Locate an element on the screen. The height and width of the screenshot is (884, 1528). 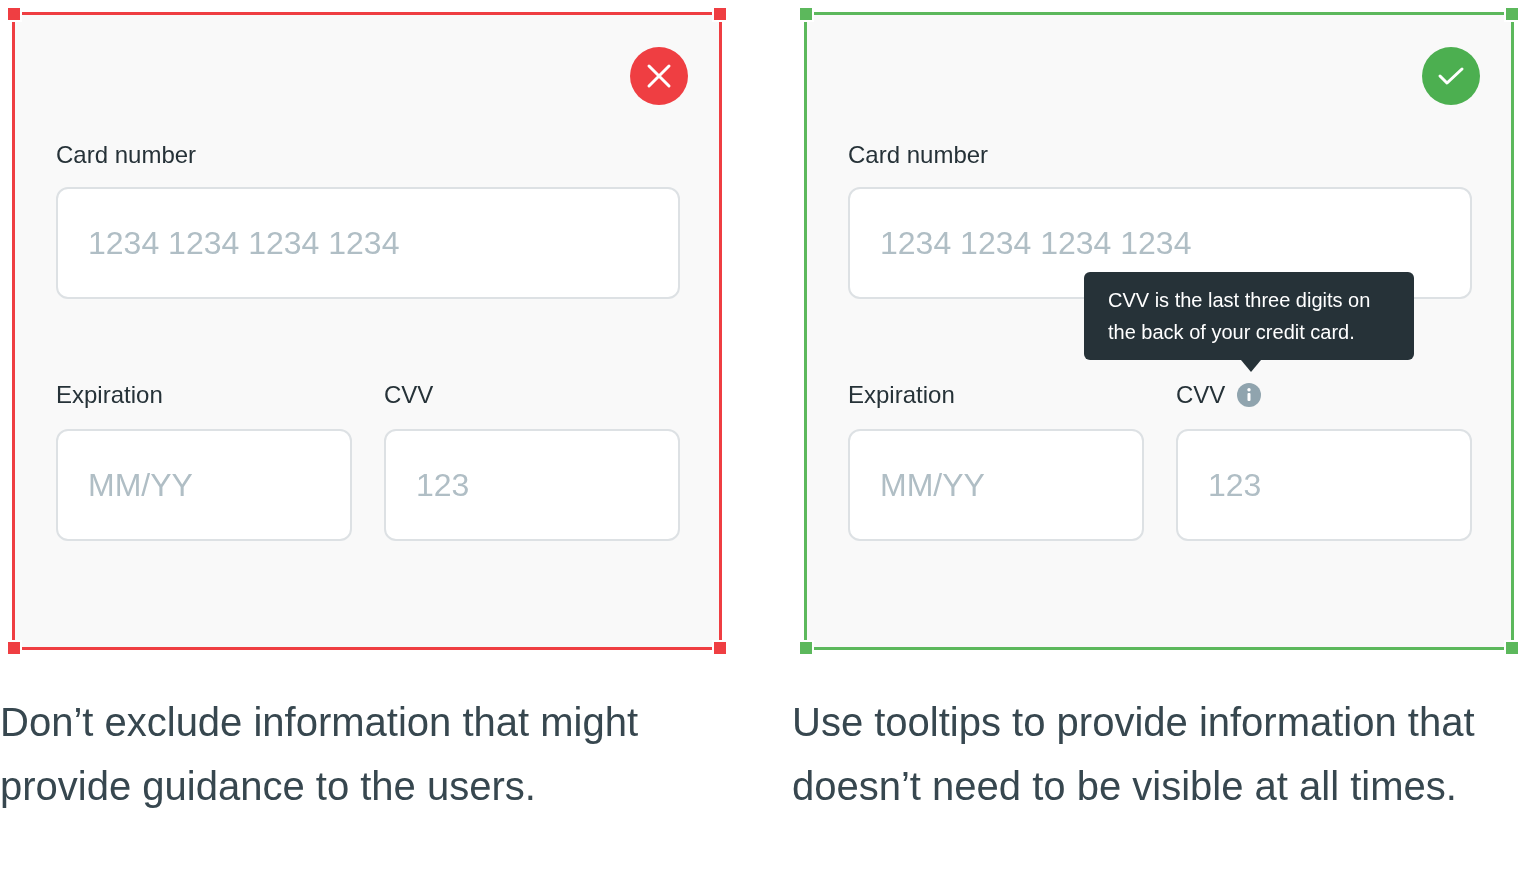
tooltip-pointer is located at coordinates (1251, 366).